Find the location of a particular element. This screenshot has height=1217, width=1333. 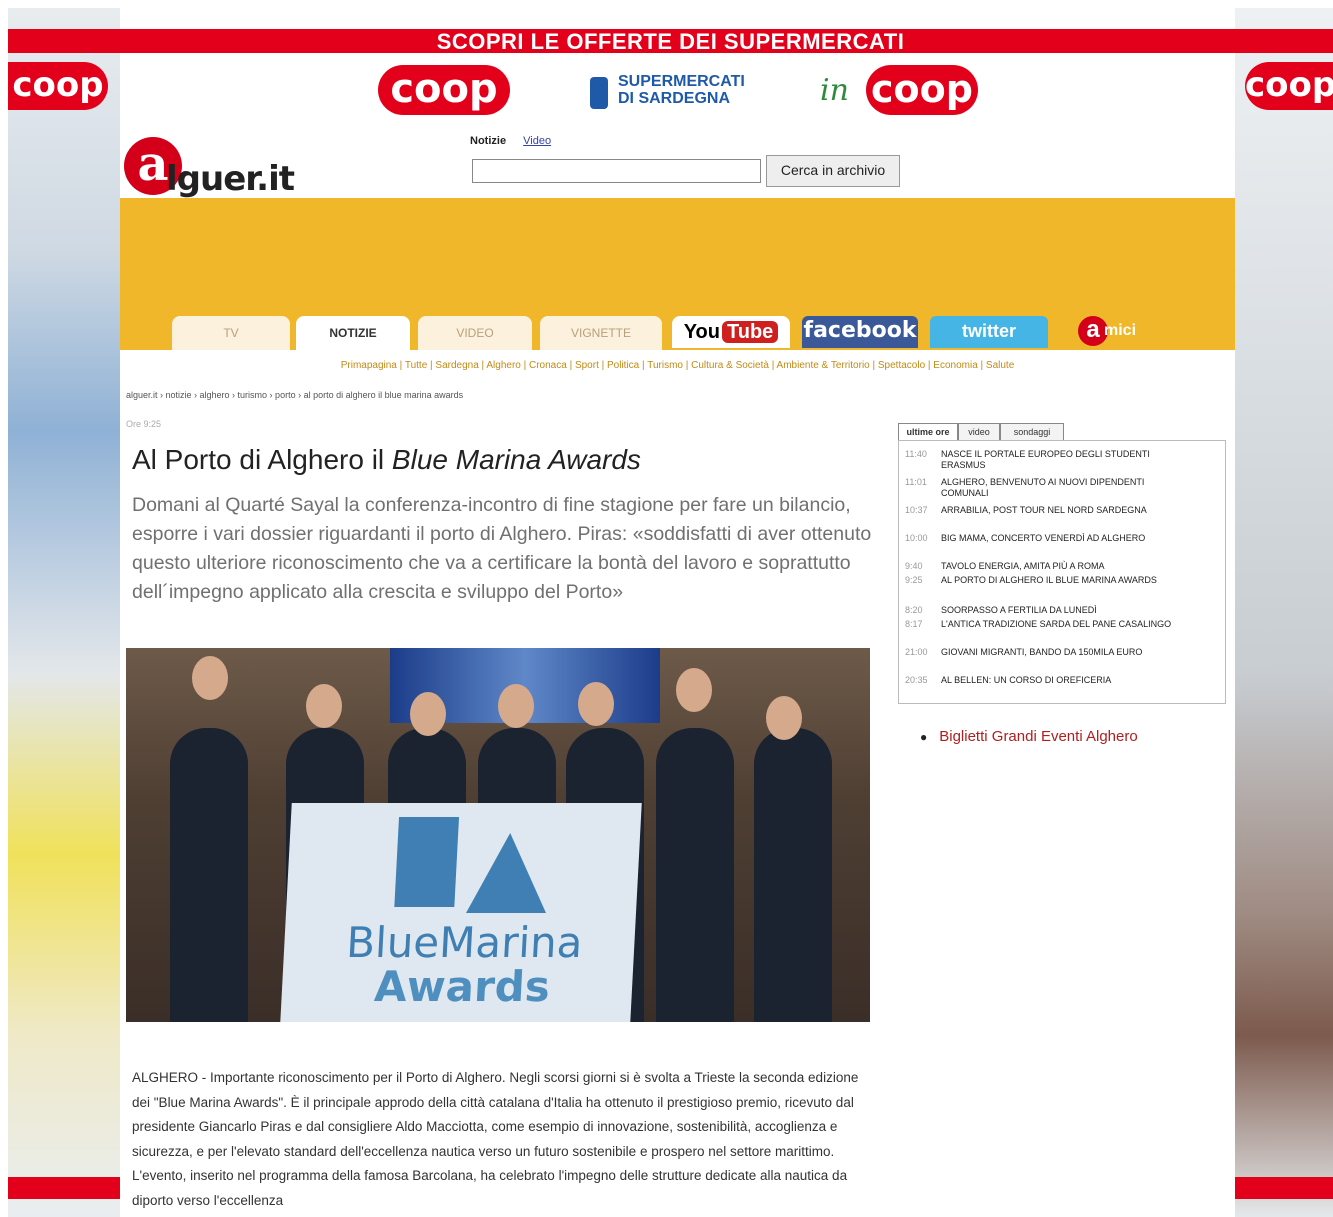

youtube-tube: Tube is located at coordinates (750, 332).